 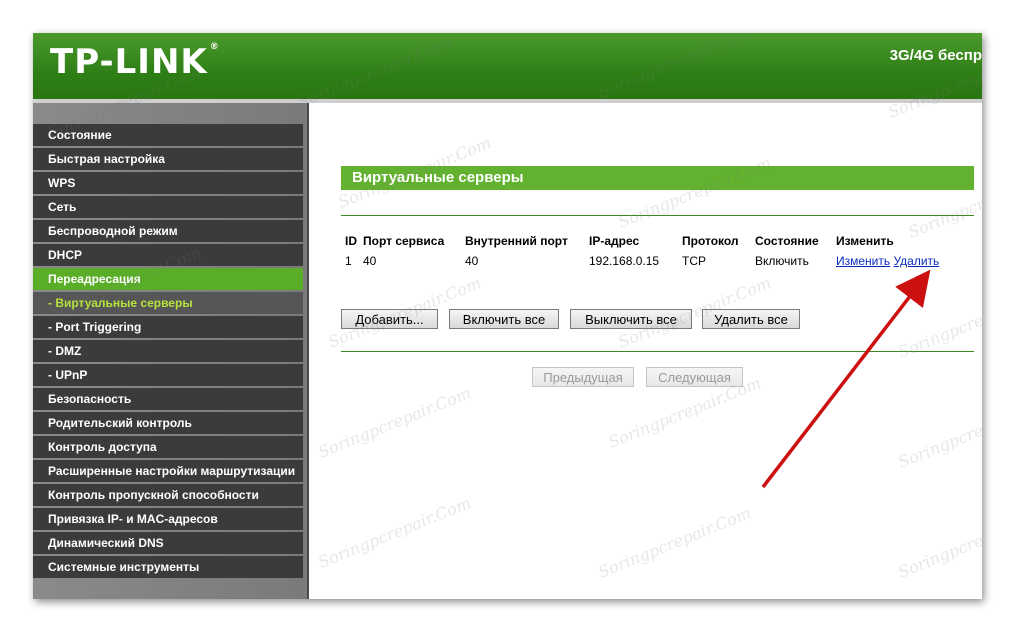 I want to click on red-arrow-annotation, so click(x=846, y=379).